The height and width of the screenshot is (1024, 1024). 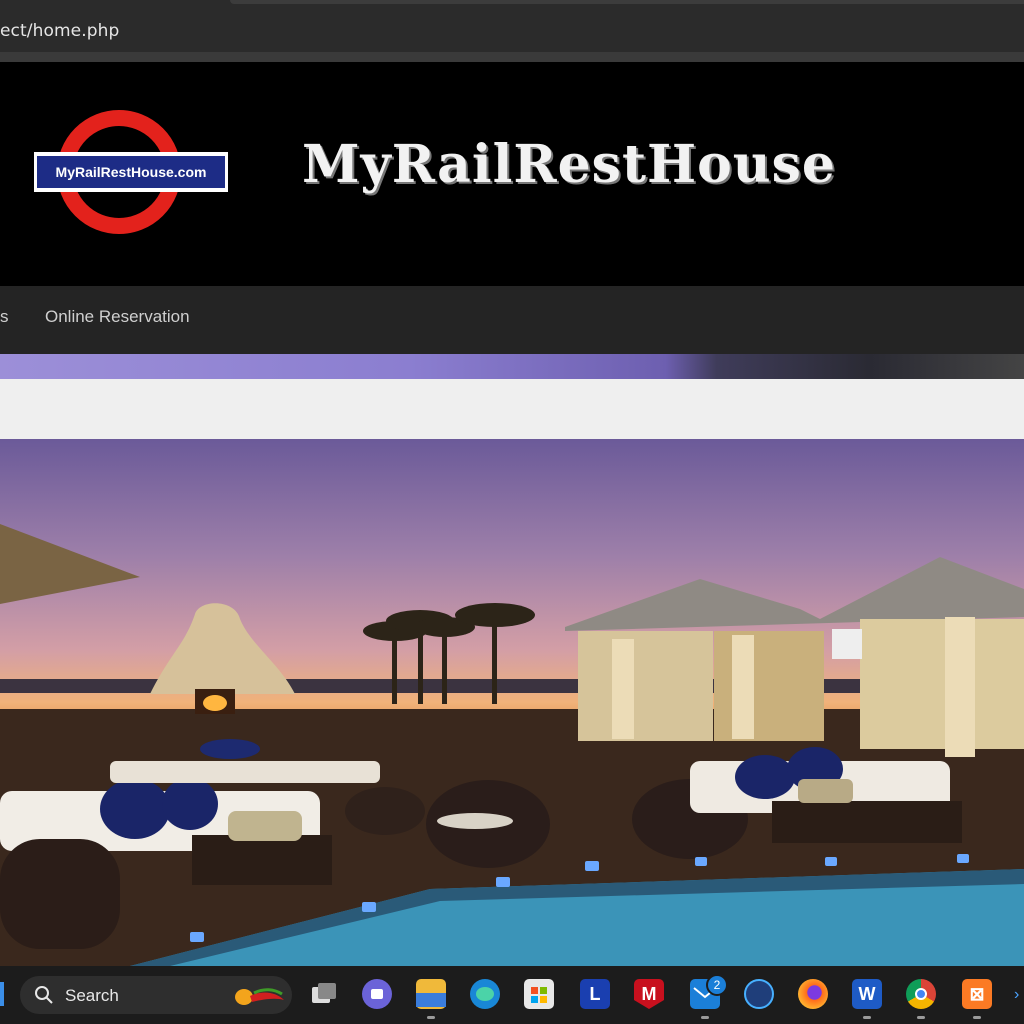 I want to click on browser-app-icon, so click(x=759, y=994).